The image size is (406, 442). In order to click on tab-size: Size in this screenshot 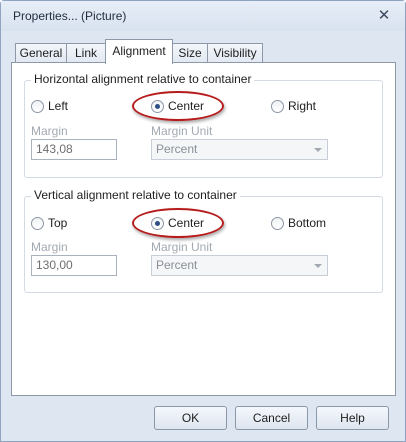, I will do `click(190, 53)`.